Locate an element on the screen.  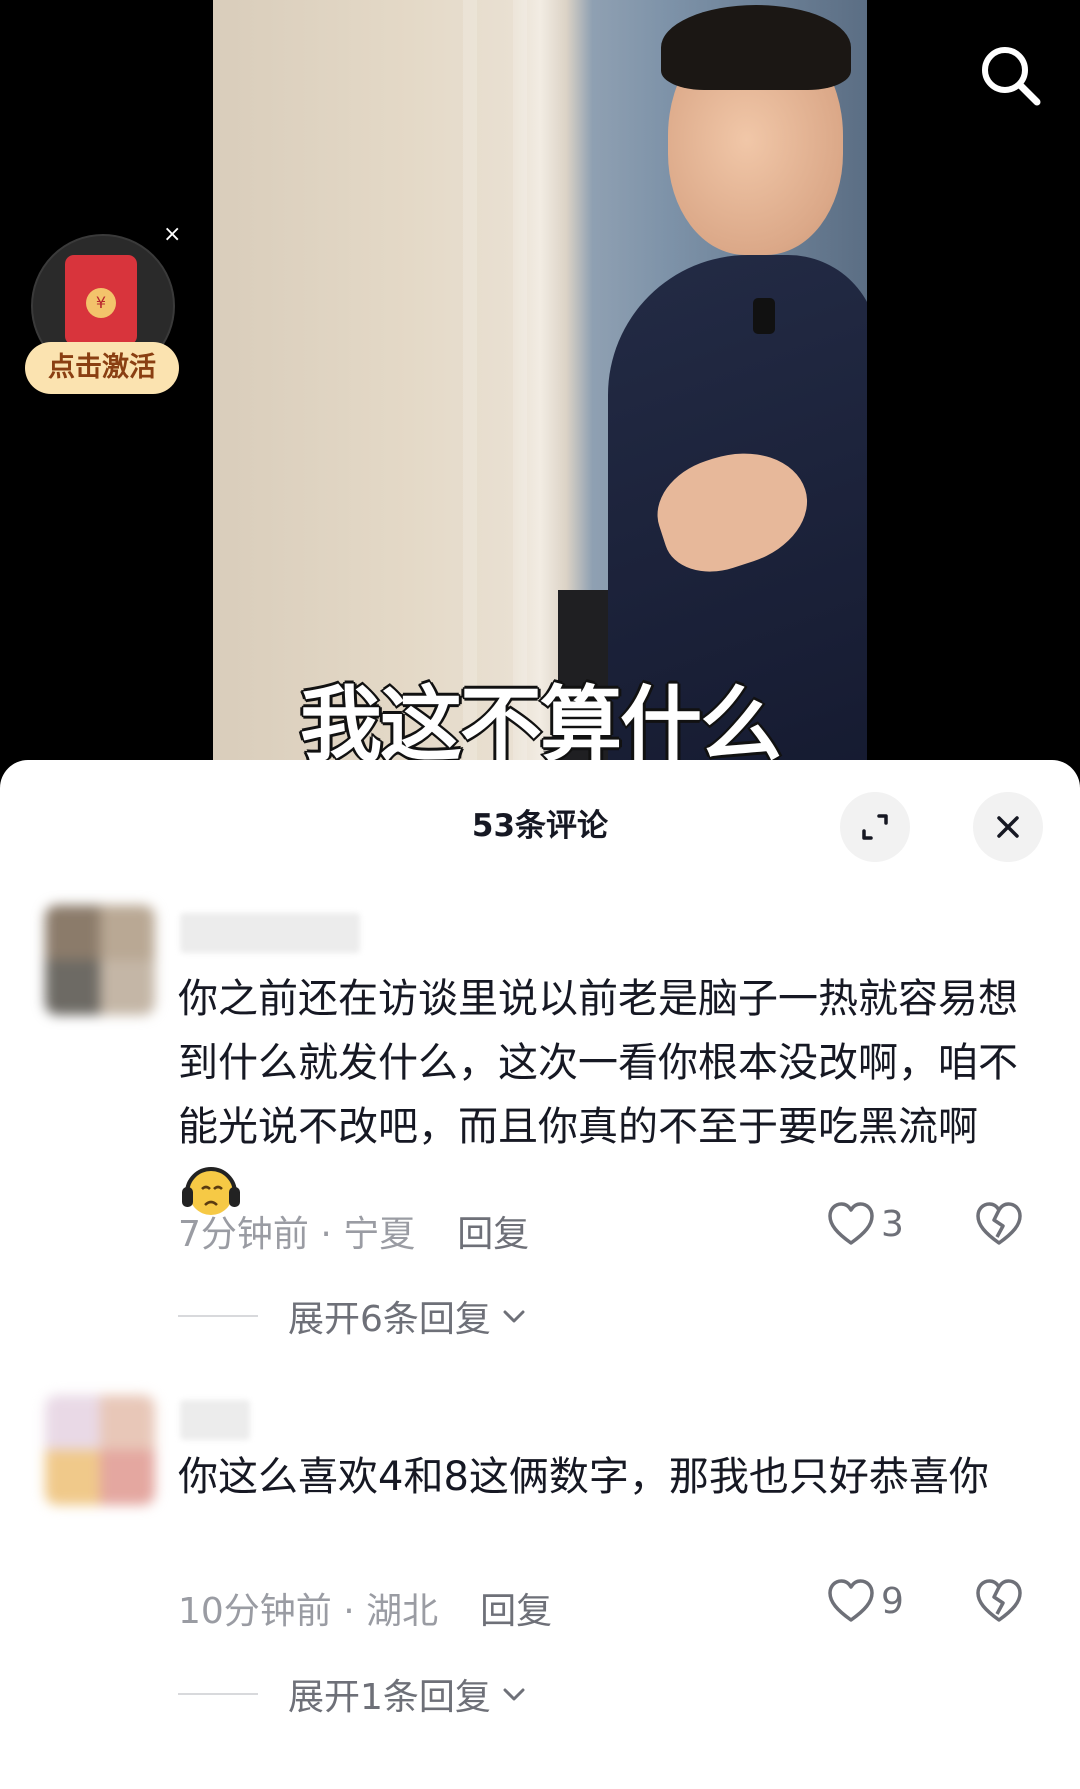
red-envelope-seal: ¥ is located at coordinates (101, 303).